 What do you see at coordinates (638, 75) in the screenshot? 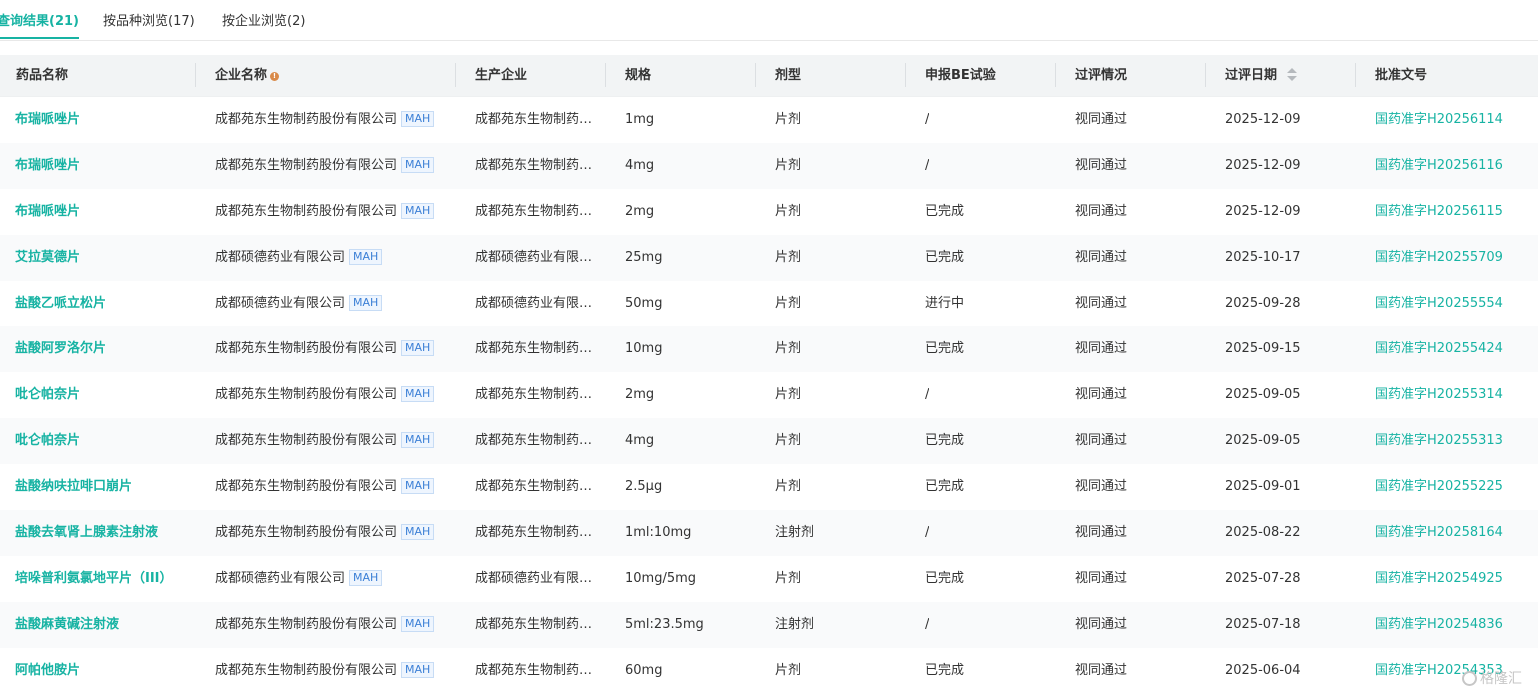
I see `header-spec: 规格` at bounding box center [638, 75].